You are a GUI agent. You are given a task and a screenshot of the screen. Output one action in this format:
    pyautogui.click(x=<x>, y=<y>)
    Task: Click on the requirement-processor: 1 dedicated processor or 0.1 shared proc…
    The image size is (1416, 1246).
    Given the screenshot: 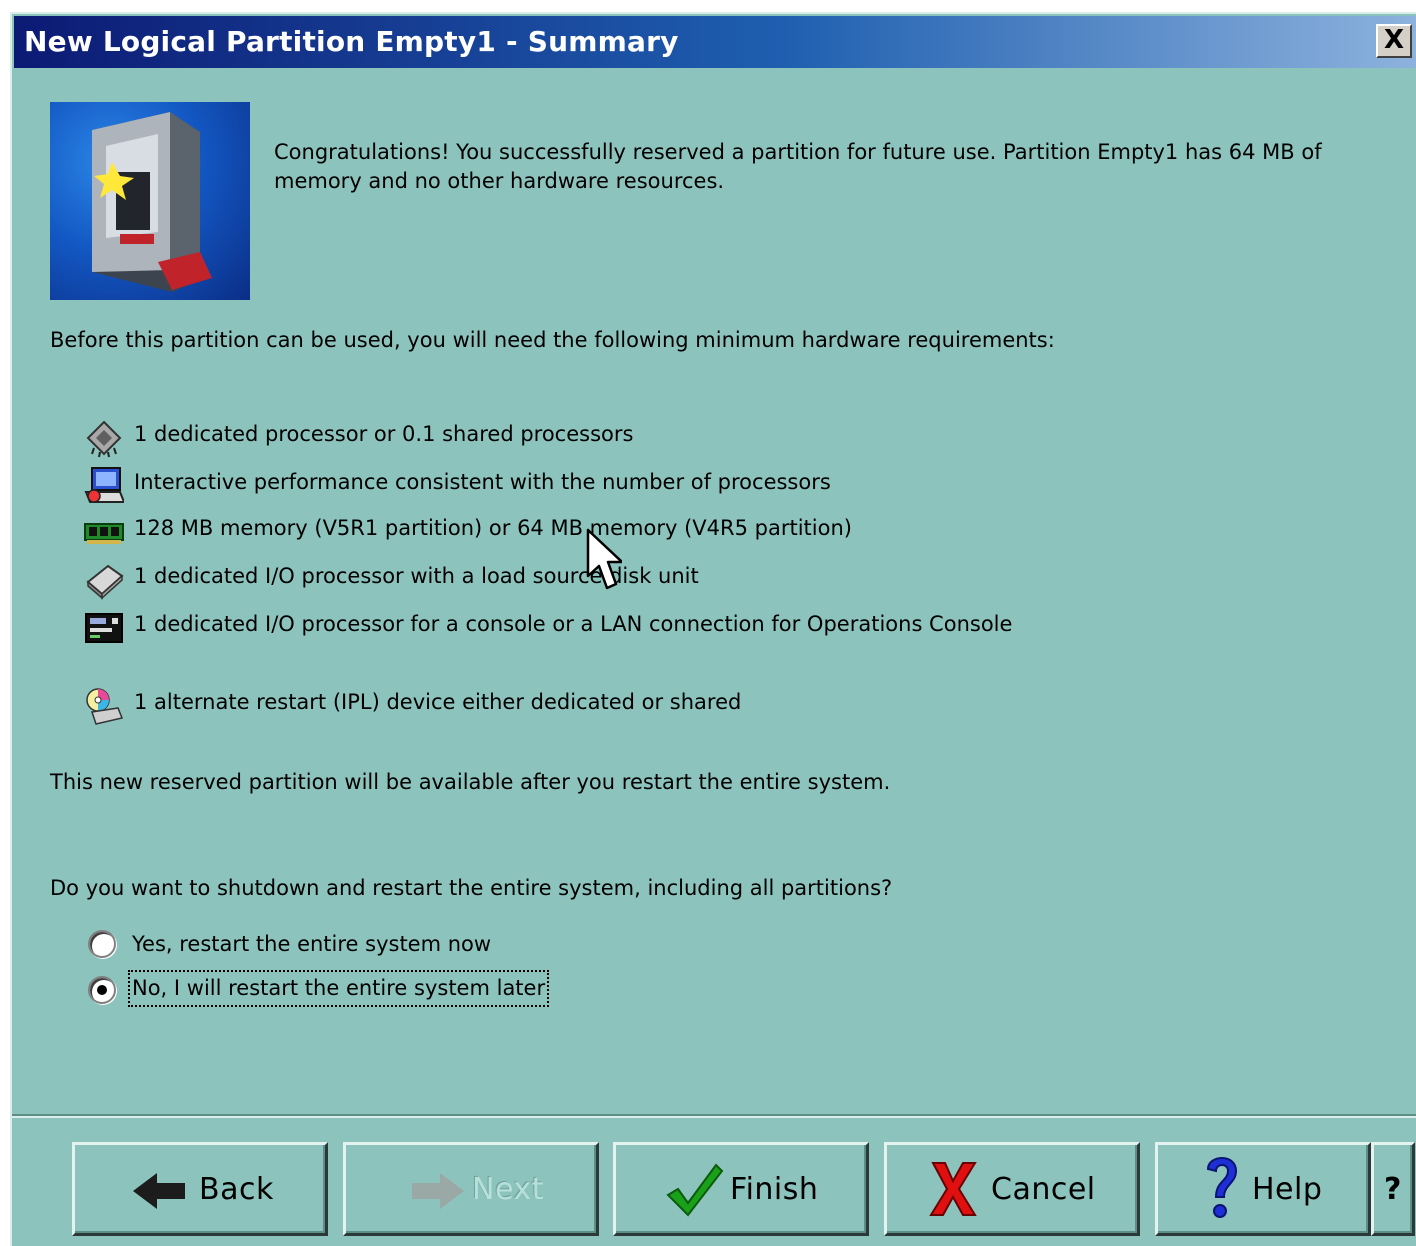 What is the action you would take?
    pyautogui.click(x=384, y=434)
    